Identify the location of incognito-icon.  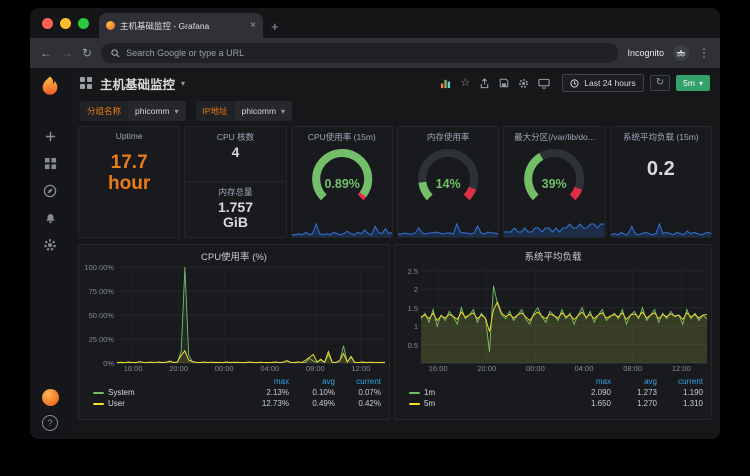
(681, 53).